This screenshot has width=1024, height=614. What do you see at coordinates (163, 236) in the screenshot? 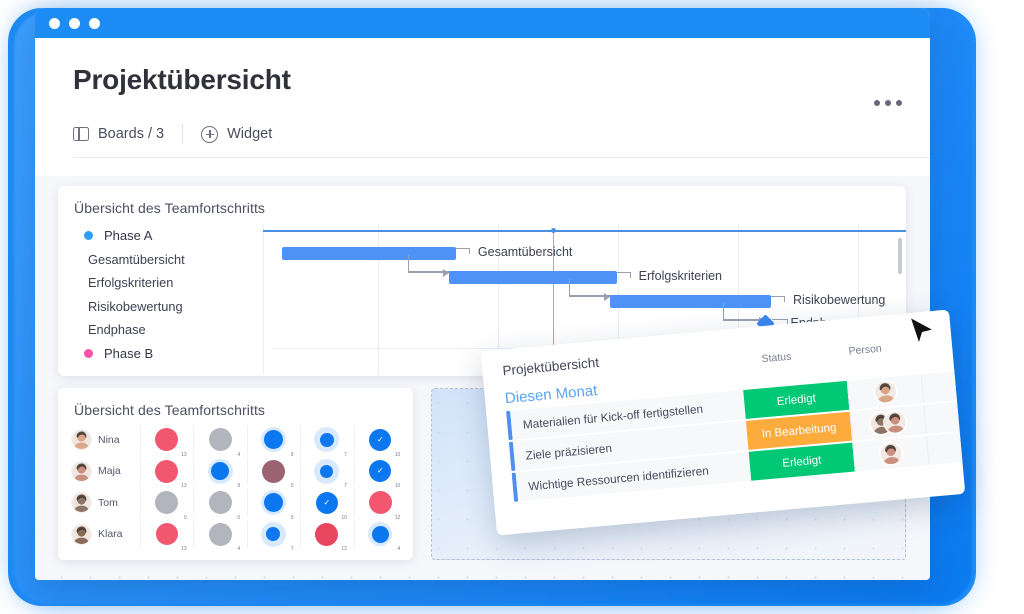
I see `gantt-row-label: Phase A` at bounding box center [163, 236].